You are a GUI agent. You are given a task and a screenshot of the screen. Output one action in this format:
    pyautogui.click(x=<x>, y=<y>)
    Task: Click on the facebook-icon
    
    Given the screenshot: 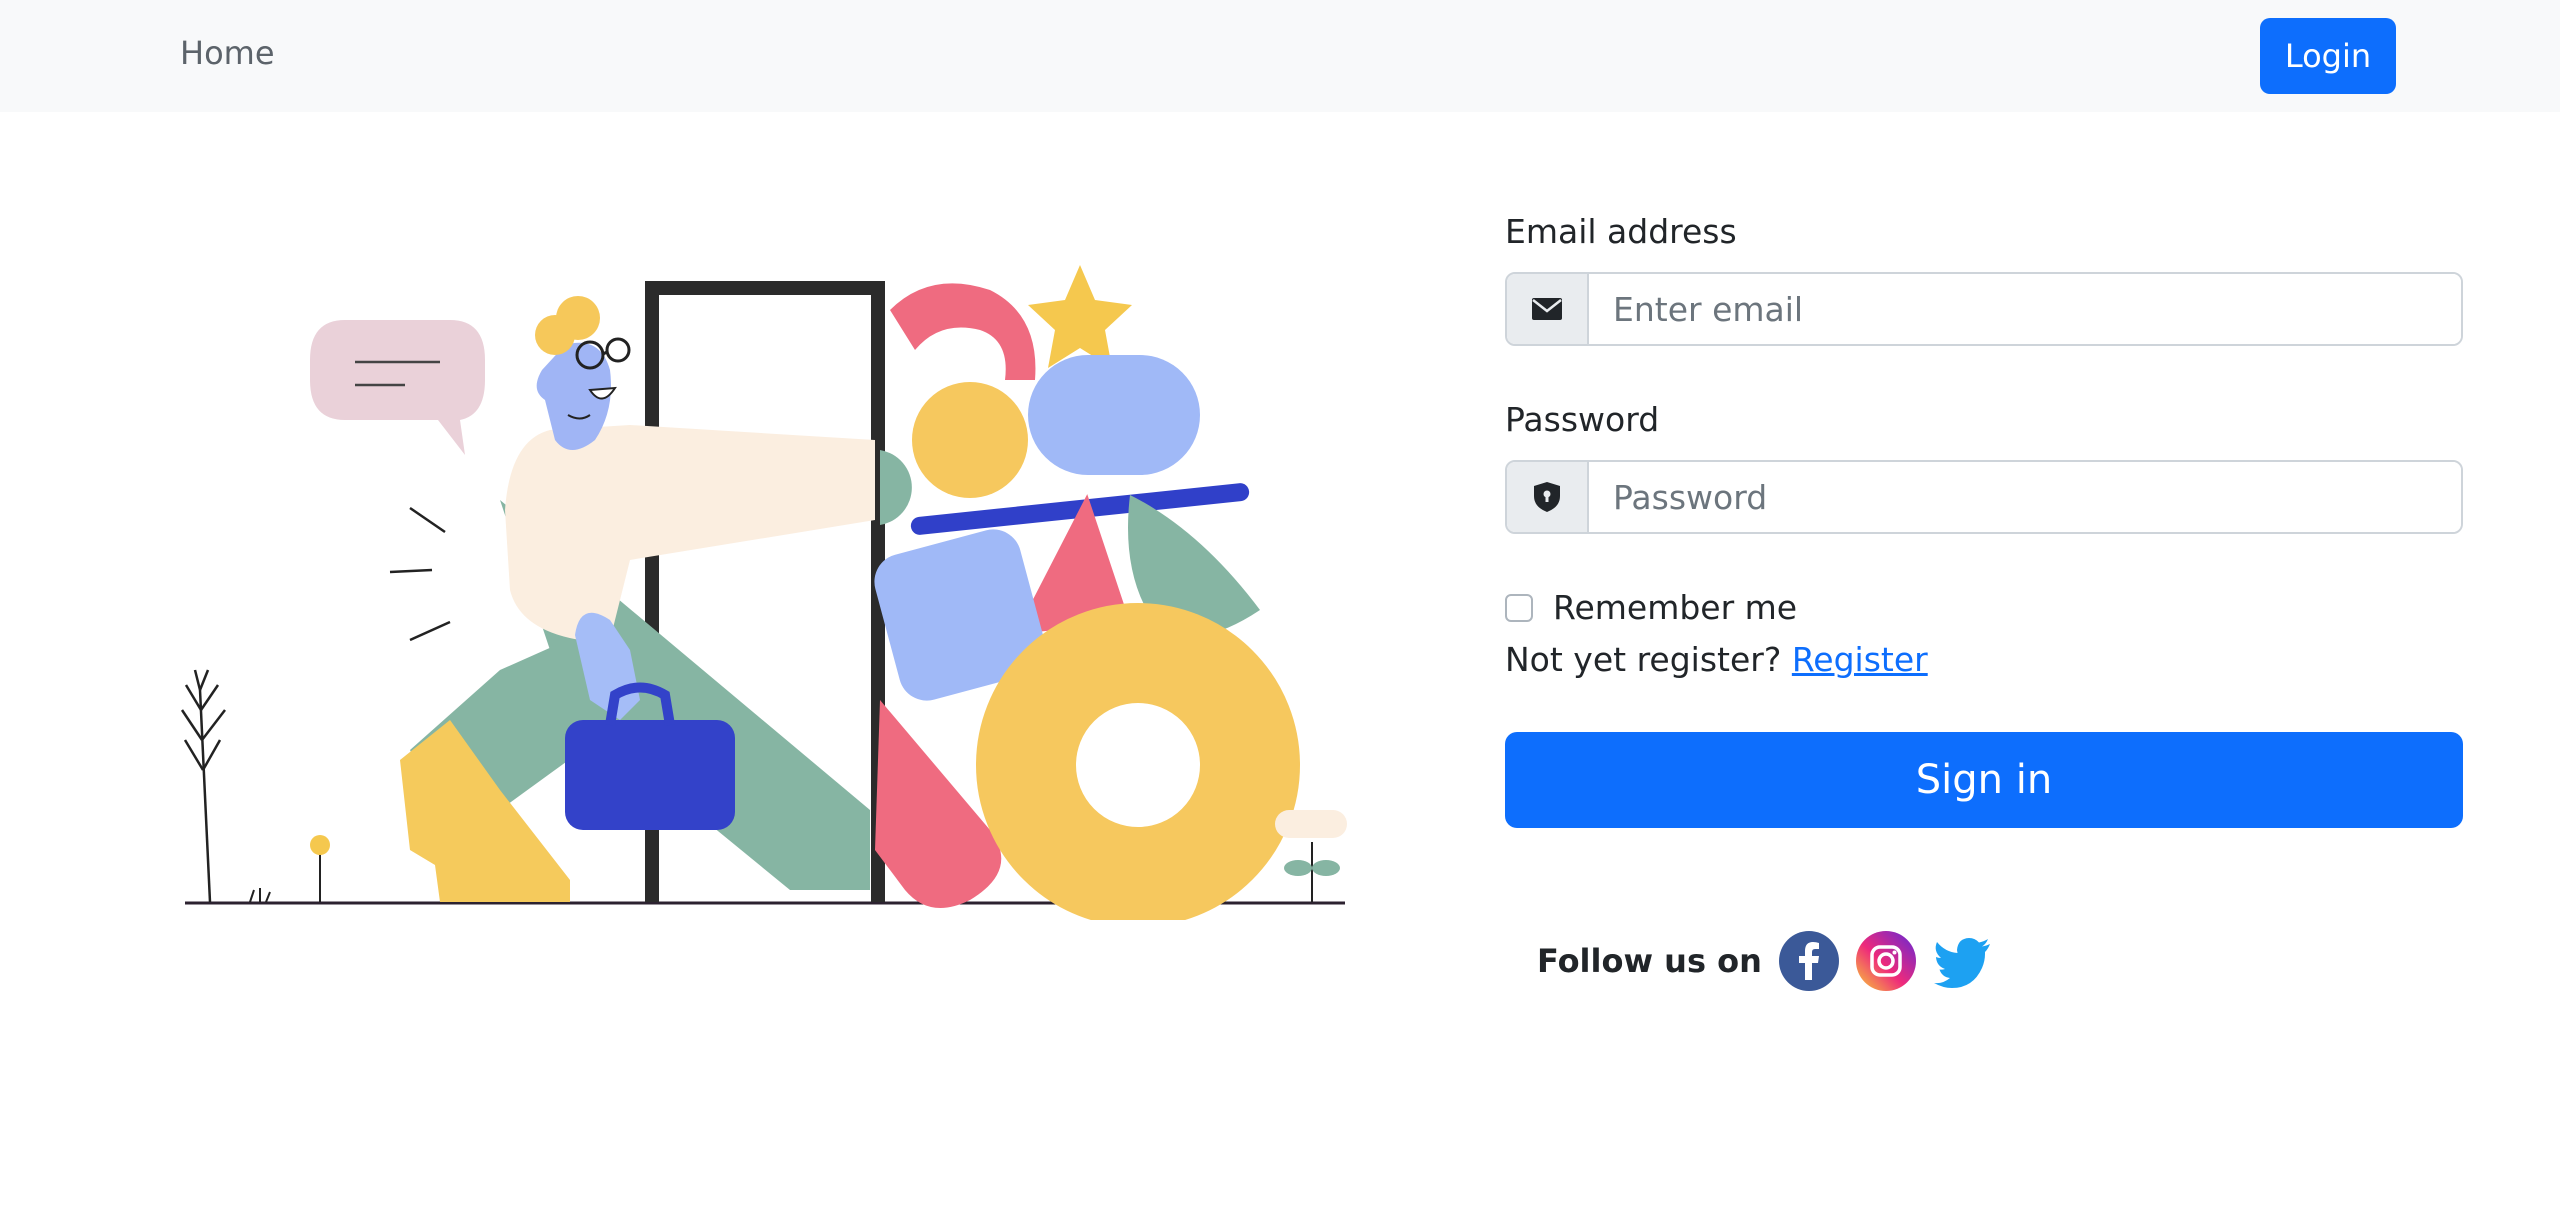 What is the action you would take?
    pyautogui.click(x=1809, y=961)
    